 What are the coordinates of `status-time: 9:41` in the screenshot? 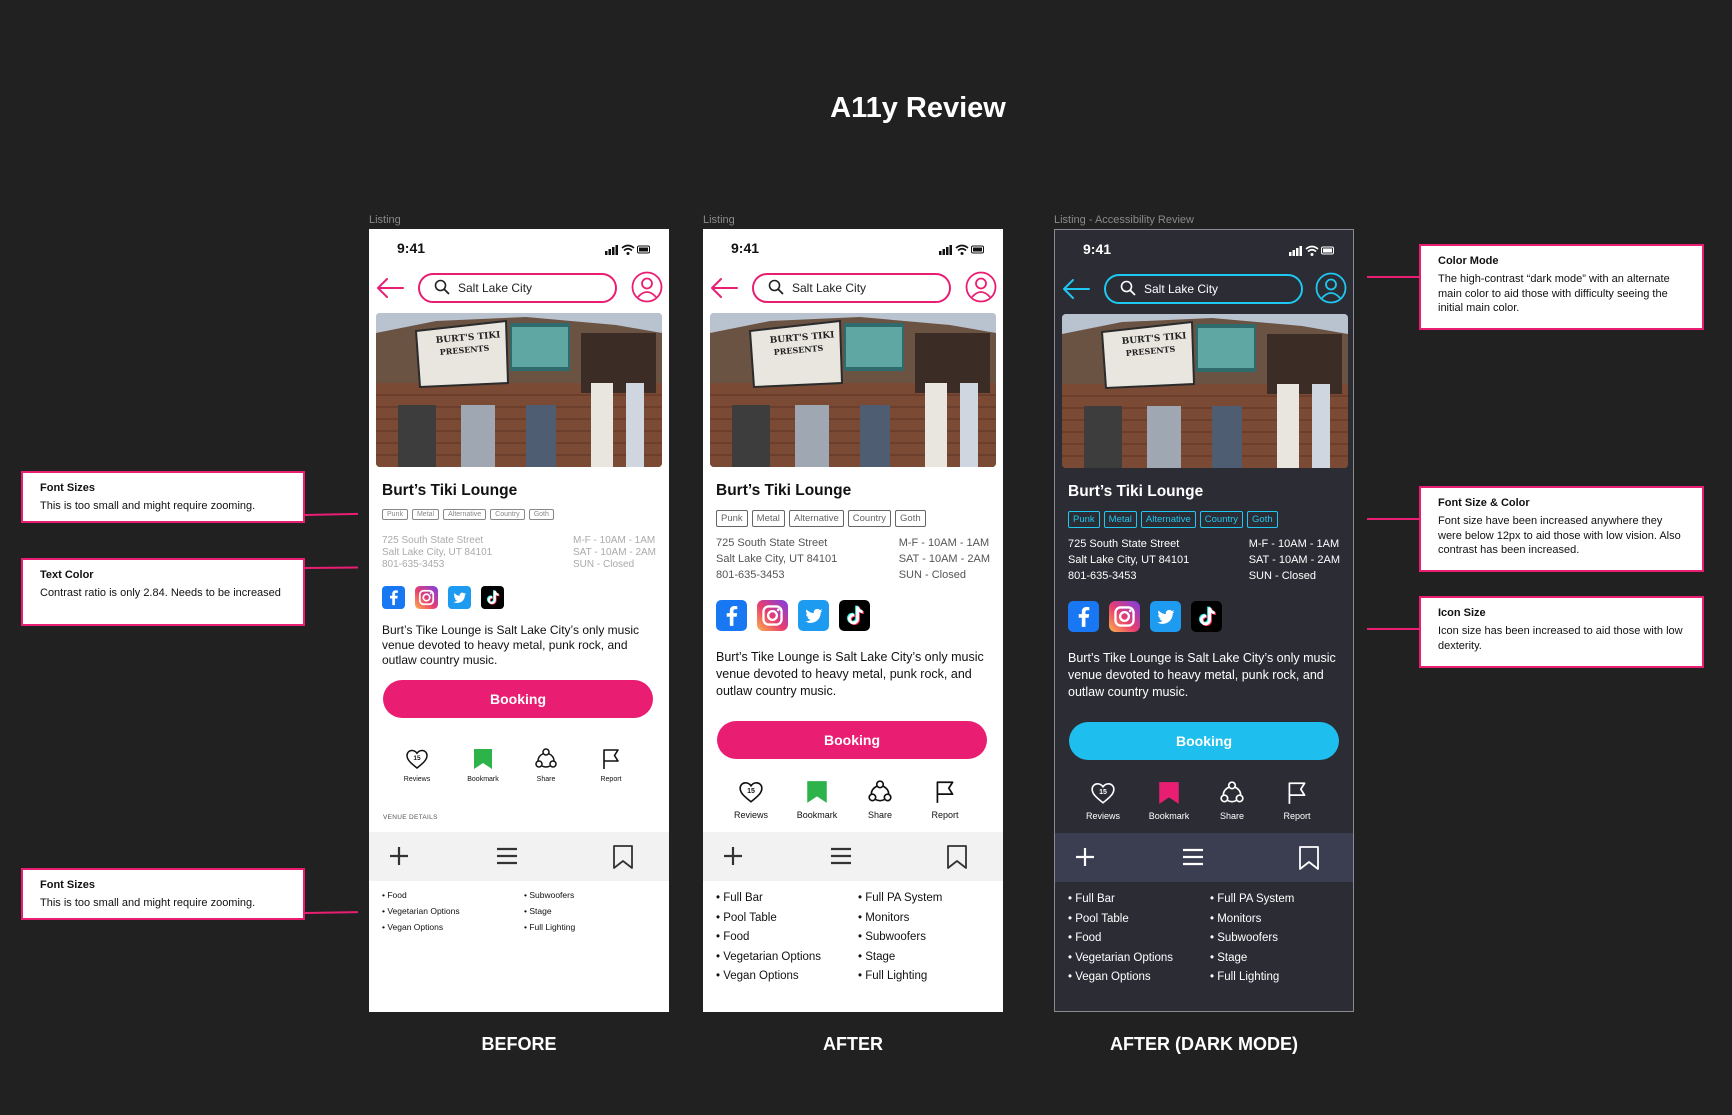 It's located at (411, 248).